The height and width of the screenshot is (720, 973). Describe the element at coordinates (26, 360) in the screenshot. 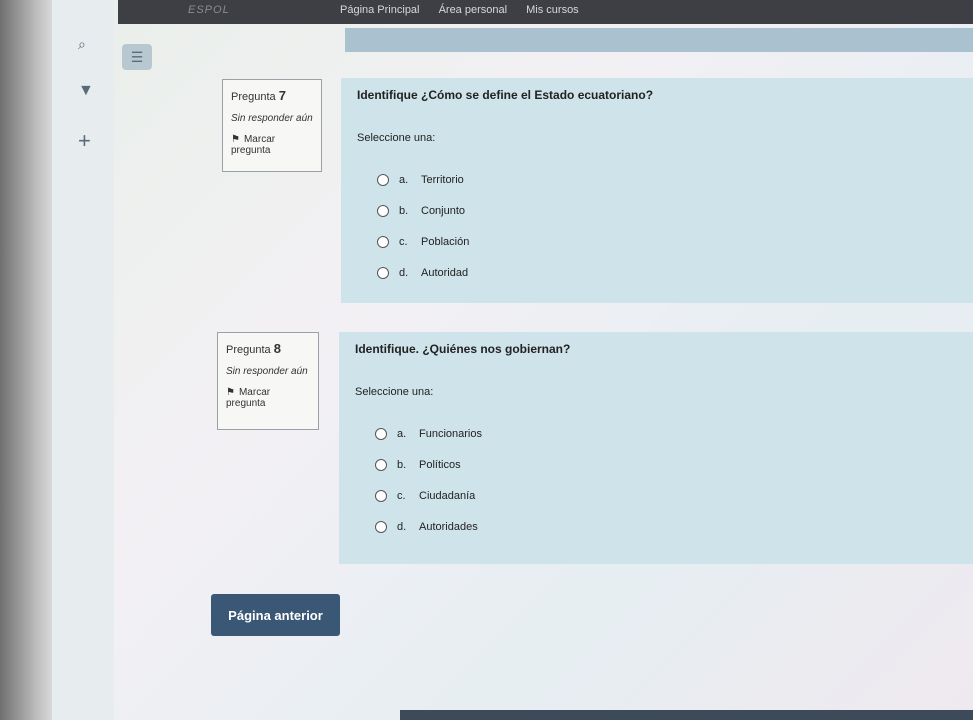

I see `screen-bezel` at that location.